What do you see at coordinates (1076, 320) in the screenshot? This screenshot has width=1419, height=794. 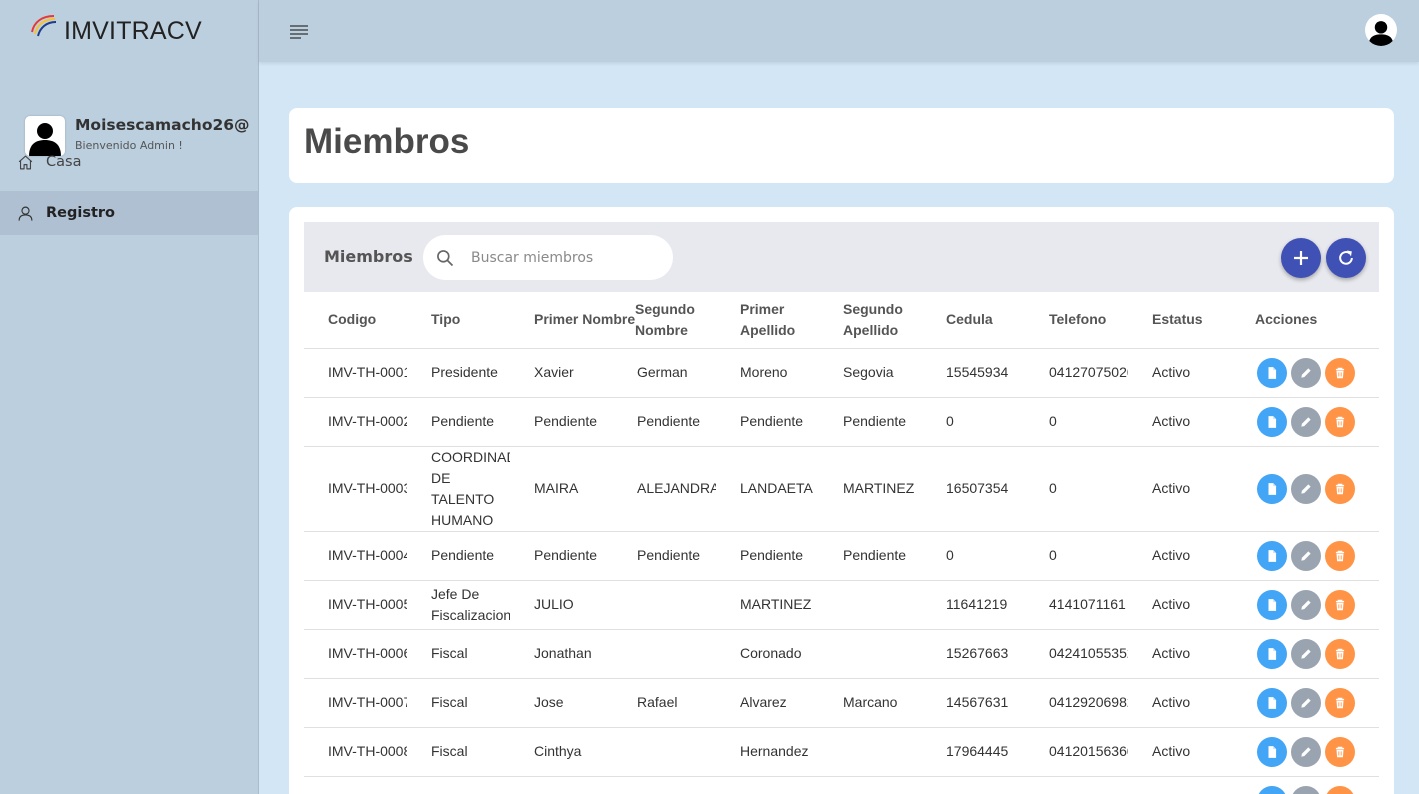 I see `column-header: Telefono` at bounding box center [1076, 320].